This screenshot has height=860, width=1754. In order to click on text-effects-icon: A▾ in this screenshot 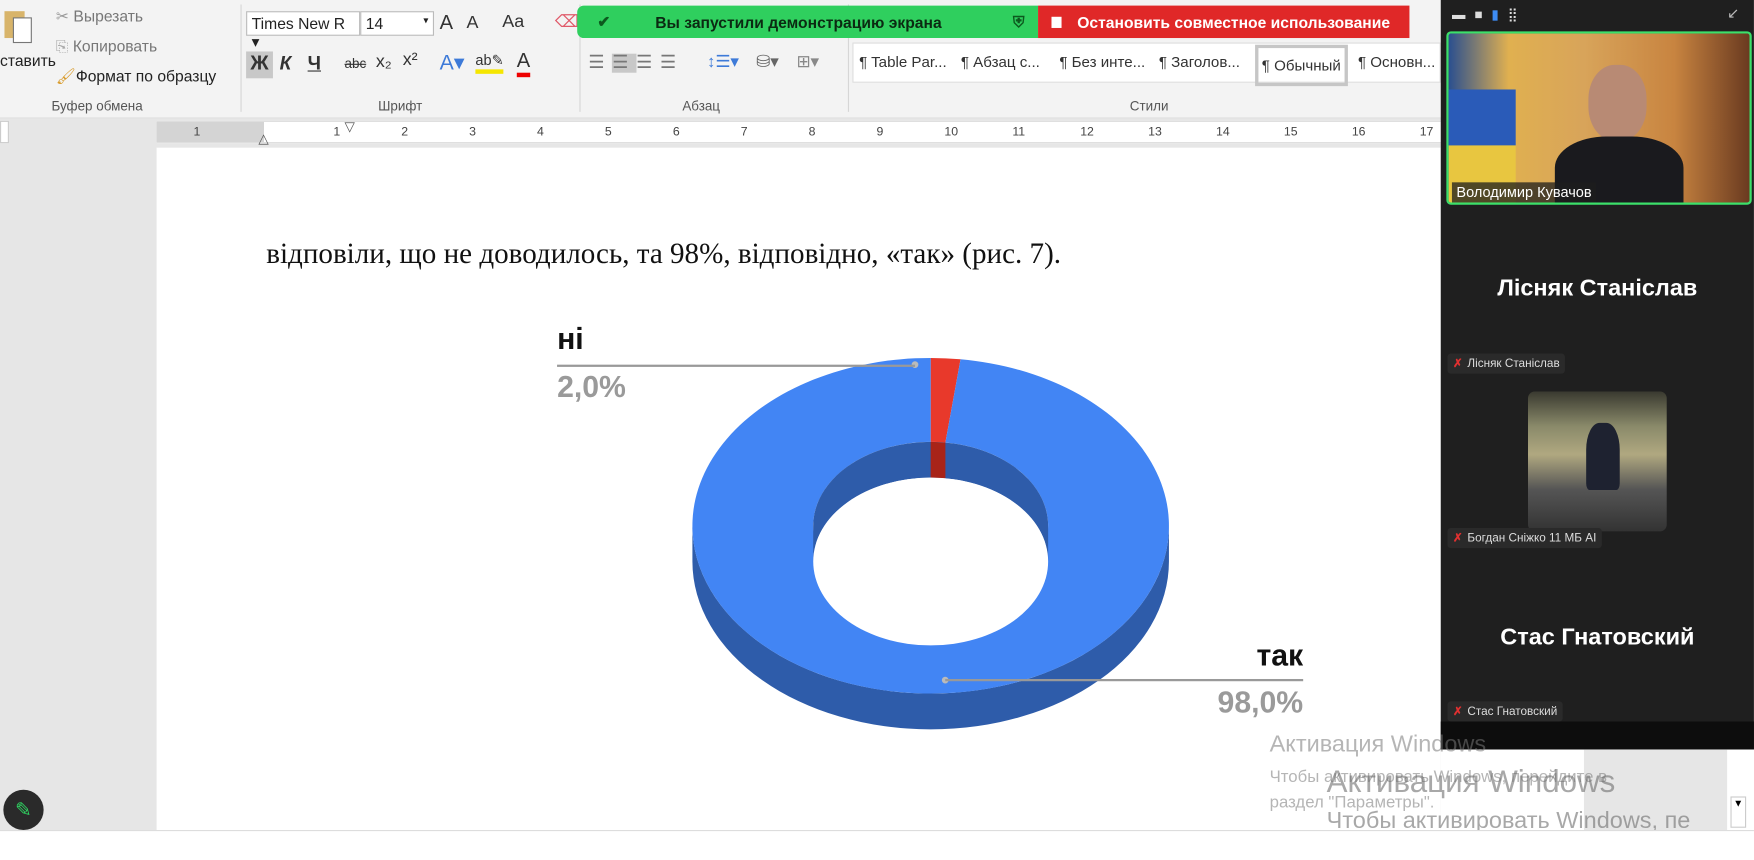, I will do `click(452, 63)`.